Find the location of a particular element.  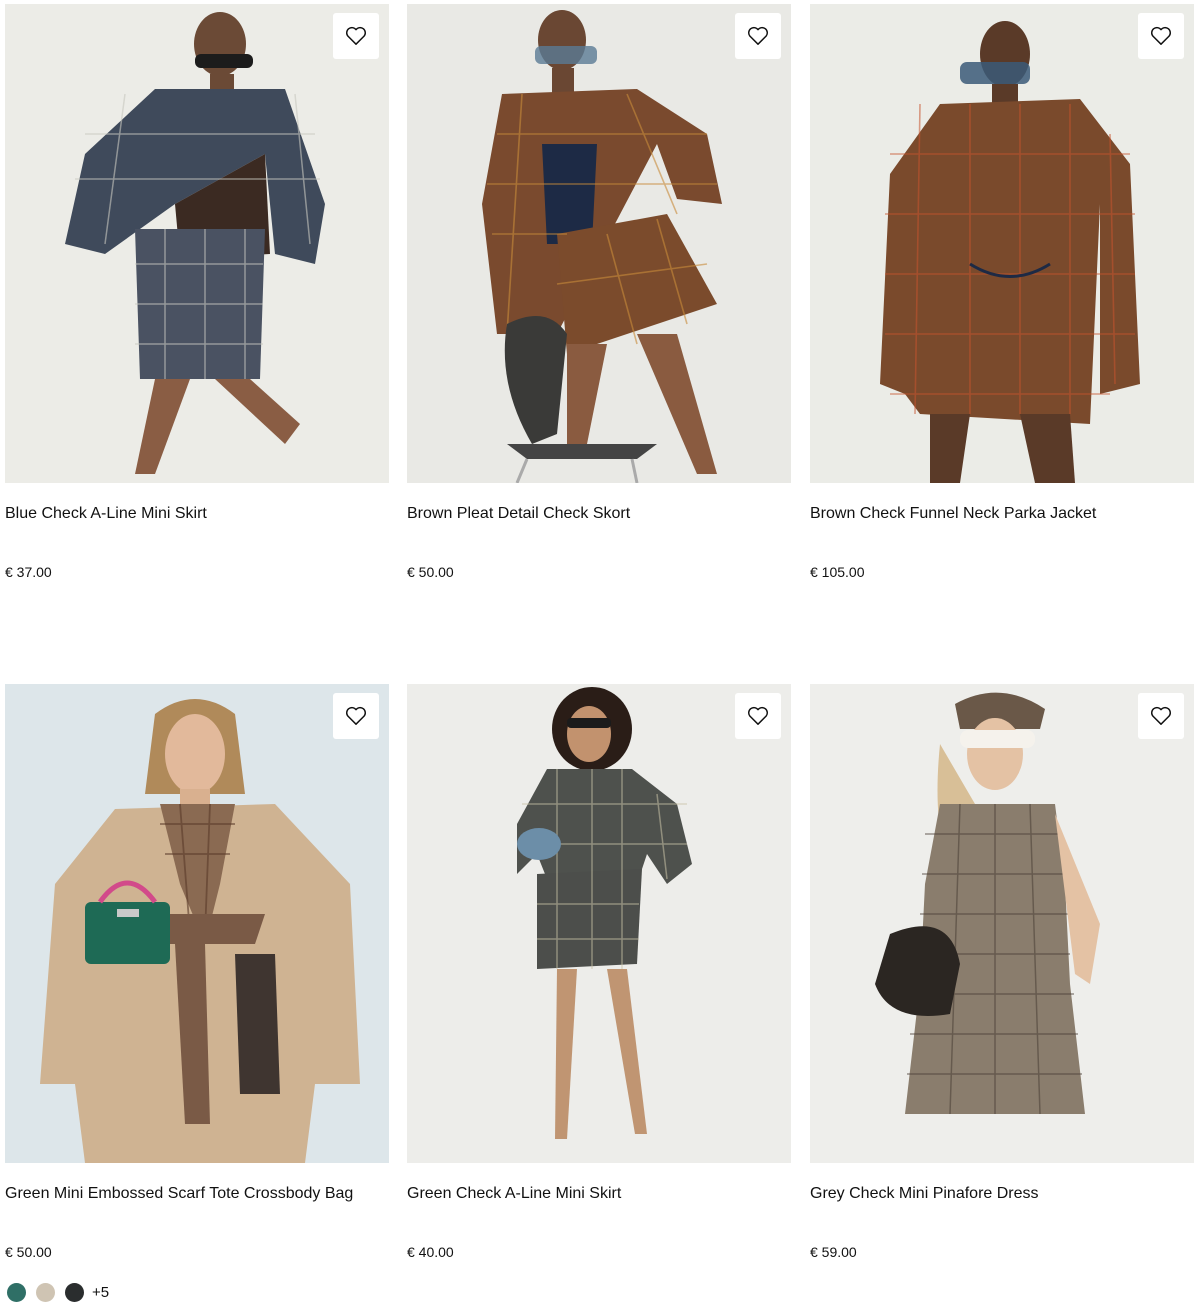

product-card: Grey Check Mini Pinafore Dress € 59.00 is located at coordinates (1002, 972).